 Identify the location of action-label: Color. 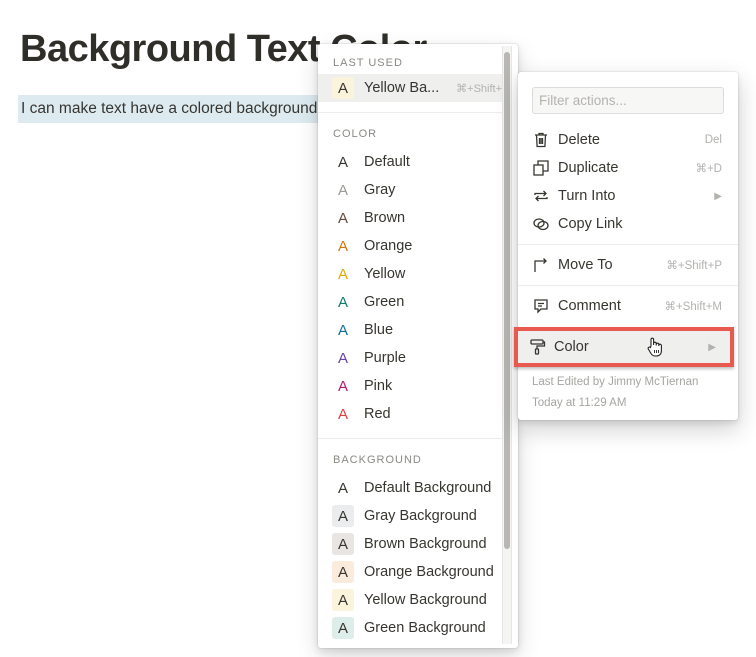
(571, 347).